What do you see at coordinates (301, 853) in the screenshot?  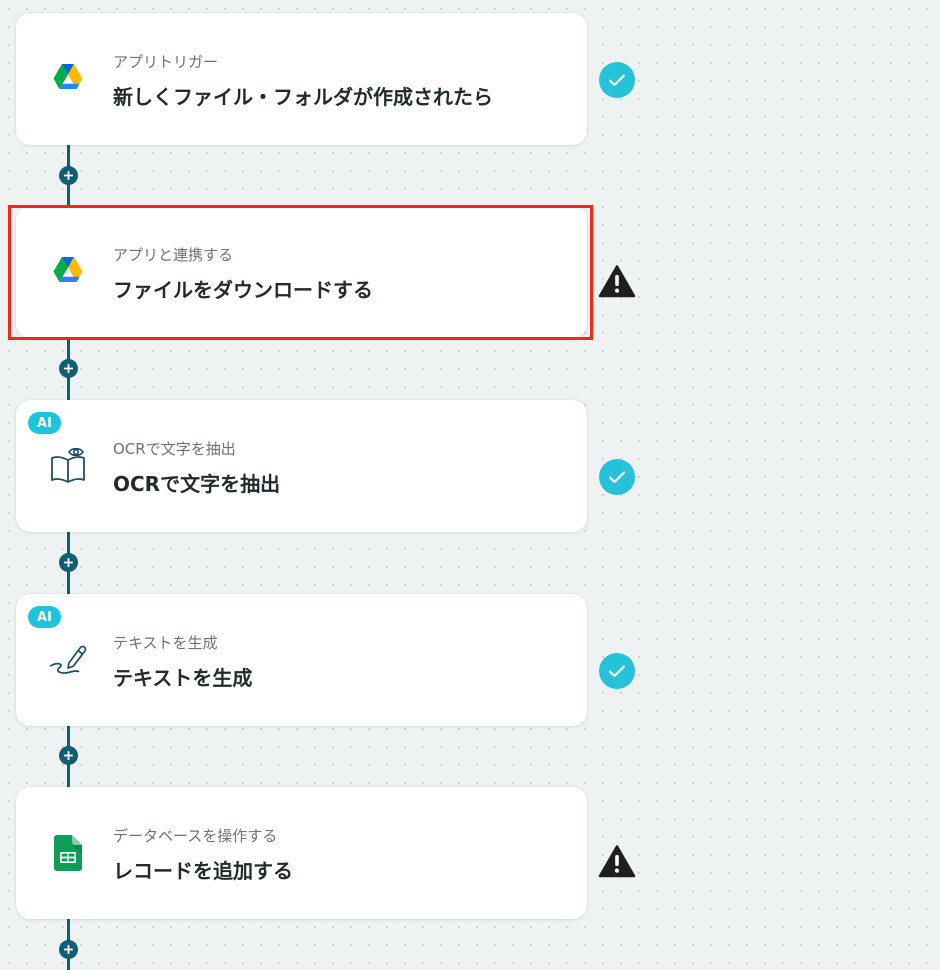 I see `flow-step-card: データベースを操作する レコードを追加する` at bounding box center [301, 853].